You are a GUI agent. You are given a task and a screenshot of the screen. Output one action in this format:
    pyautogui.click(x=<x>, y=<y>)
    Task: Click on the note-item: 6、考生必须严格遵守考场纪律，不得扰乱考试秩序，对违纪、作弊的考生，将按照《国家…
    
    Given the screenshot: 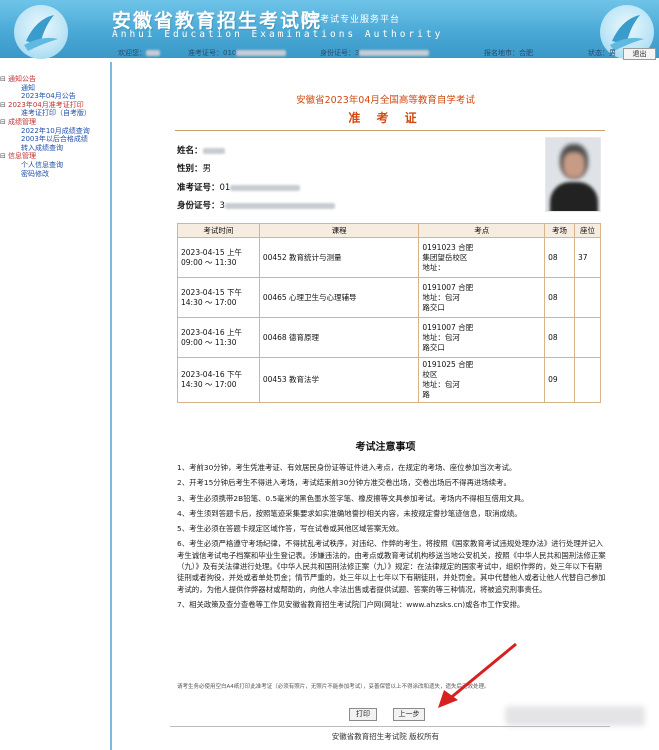 What is the action you would take?
    pyautogui.click(x=391, y=566)
    